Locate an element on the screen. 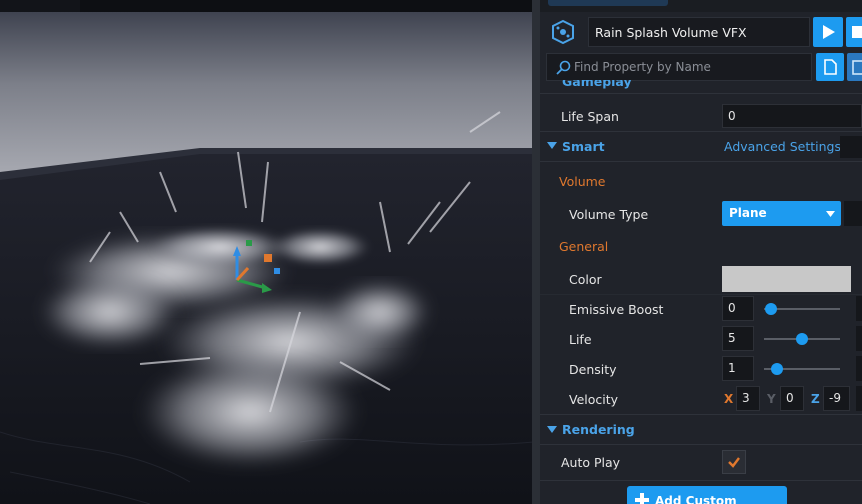  panel-splitter is located at coordinates (536, 252).